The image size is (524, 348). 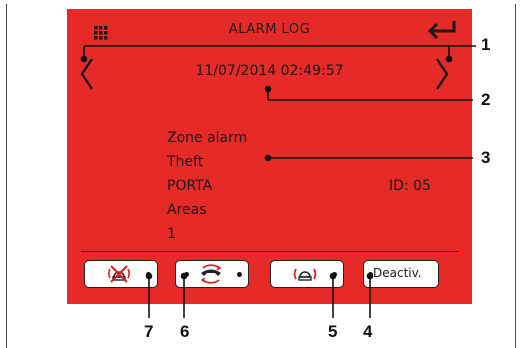 What do you see at coordinates (486, 44) in the screenshot?
I see `callout-1: 1` at bounding box center [486, 44].